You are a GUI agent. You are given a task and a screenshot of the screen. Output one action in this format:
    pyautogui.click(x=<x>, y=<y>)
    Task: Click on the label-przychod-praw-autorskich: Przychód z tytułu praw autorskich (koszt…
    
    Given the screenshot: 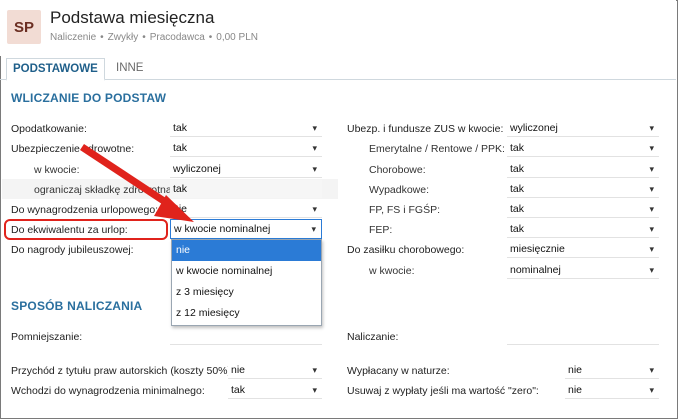 What is the action you would take?
    pyautogui.click(x=122, y=371)
    